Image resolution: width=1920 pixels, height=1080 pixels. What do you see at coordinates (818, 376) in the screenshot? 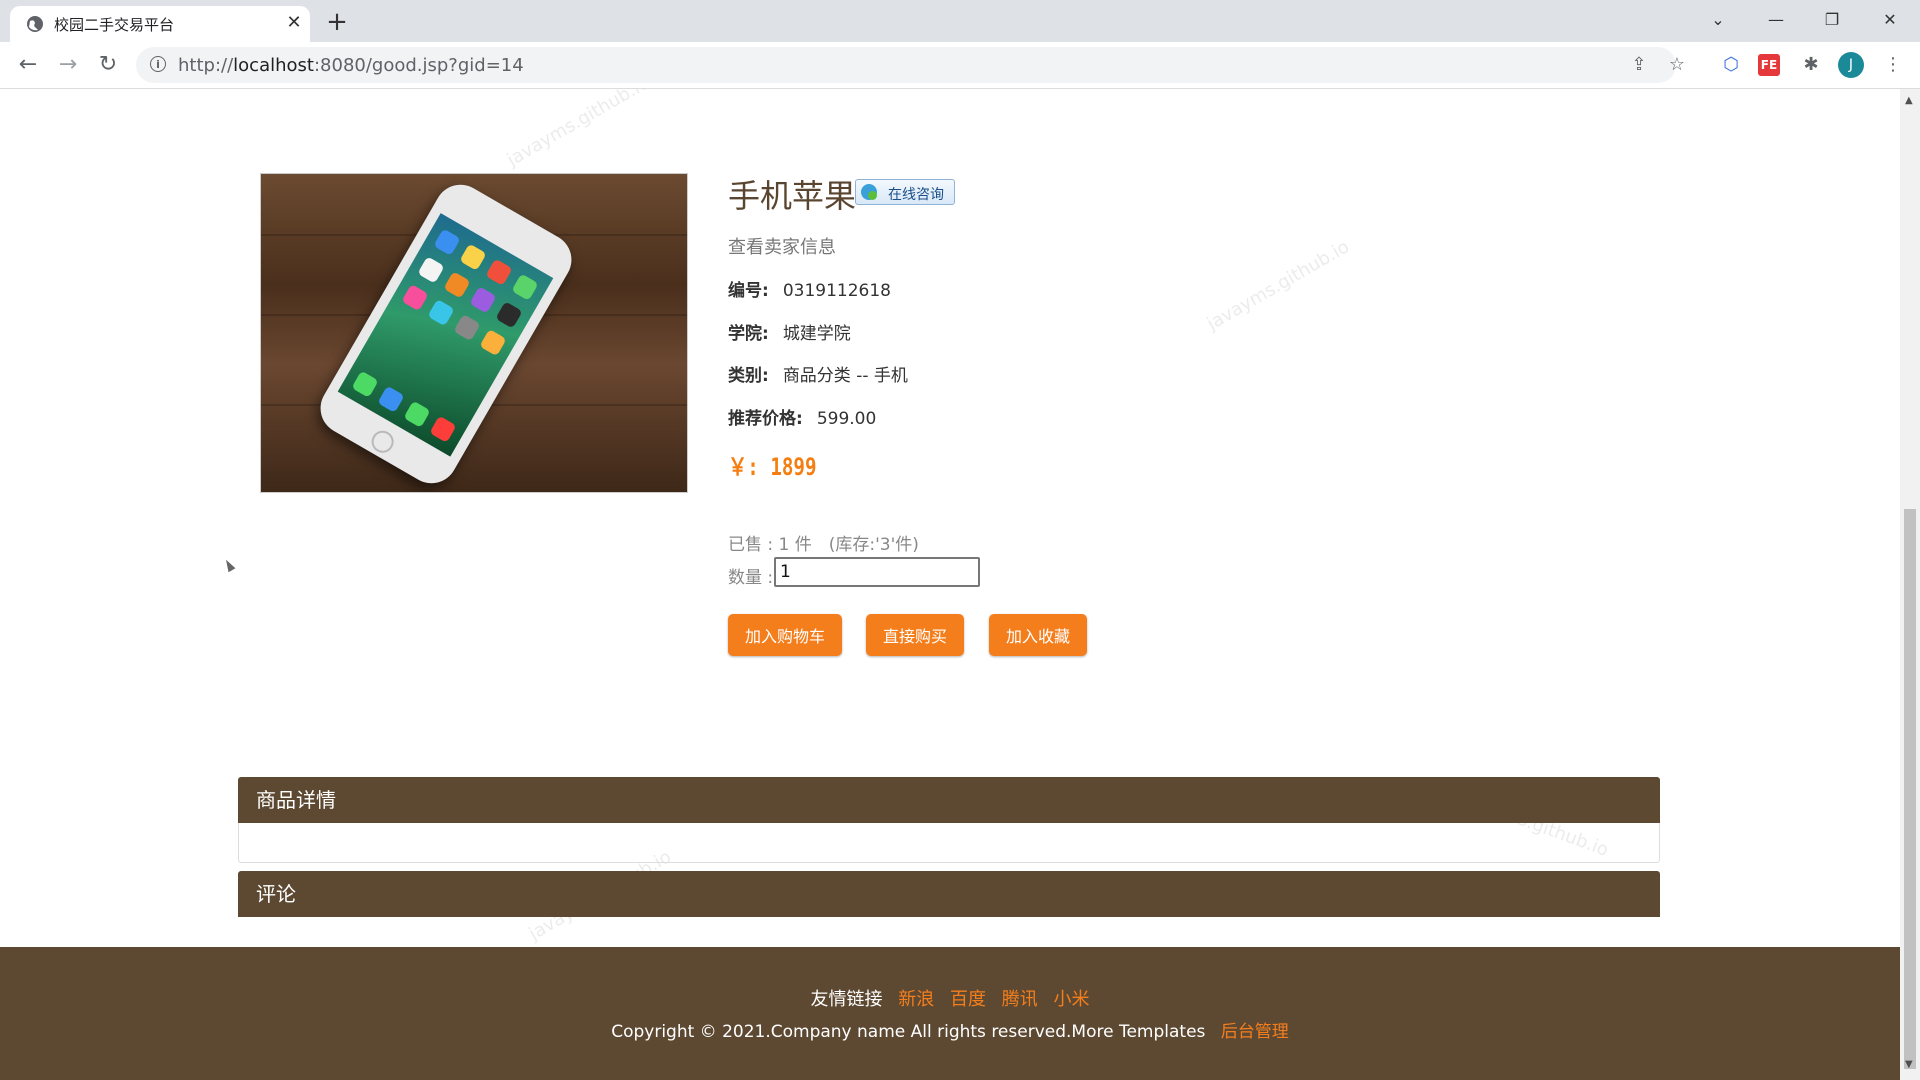
I see `info-row-category: 类别: 商品分类 -- 手机` at bounding box center [818, 376].